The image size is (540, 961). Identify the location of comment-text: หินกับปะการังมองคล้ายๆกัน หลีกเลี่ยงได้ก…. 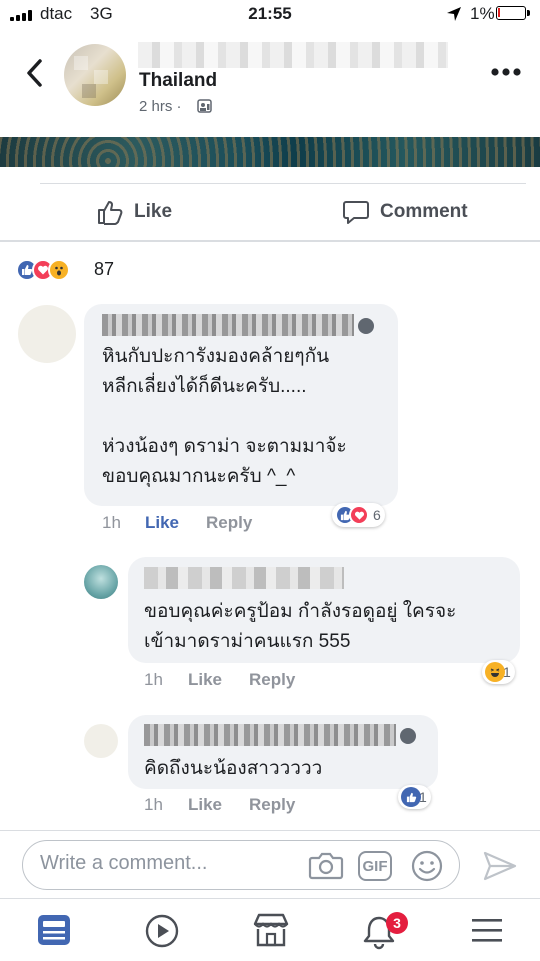
(224, 416).